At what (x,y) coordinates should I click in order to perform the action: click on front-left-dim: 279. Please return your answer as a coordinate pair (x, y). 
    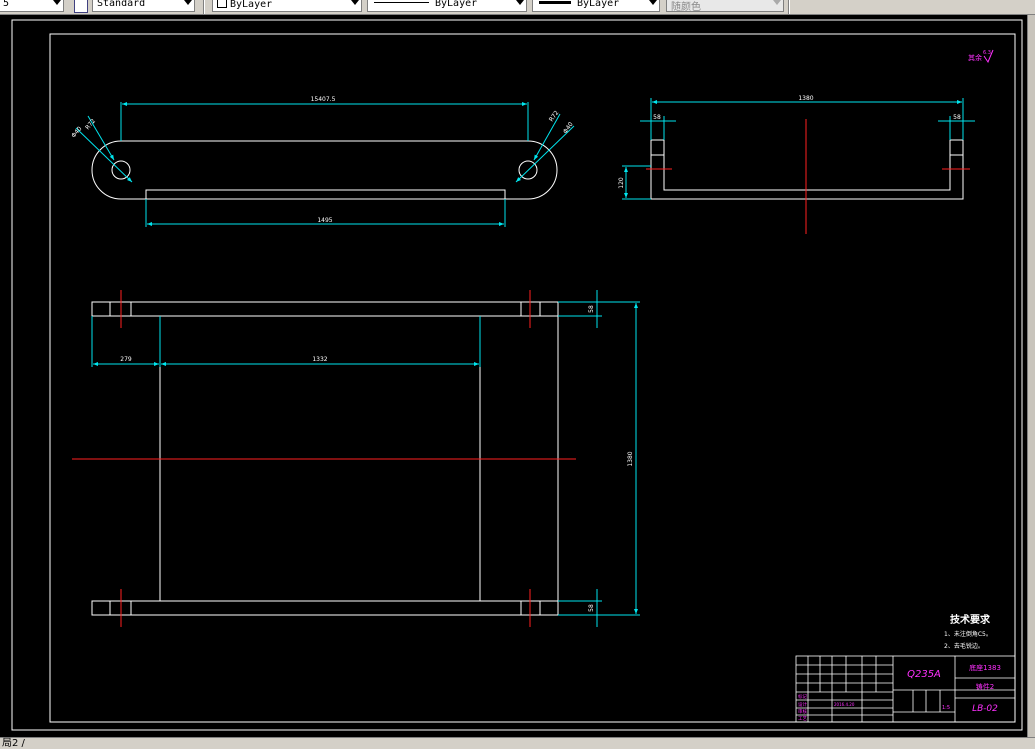
    Looking at the image, I should click on (126, 359).